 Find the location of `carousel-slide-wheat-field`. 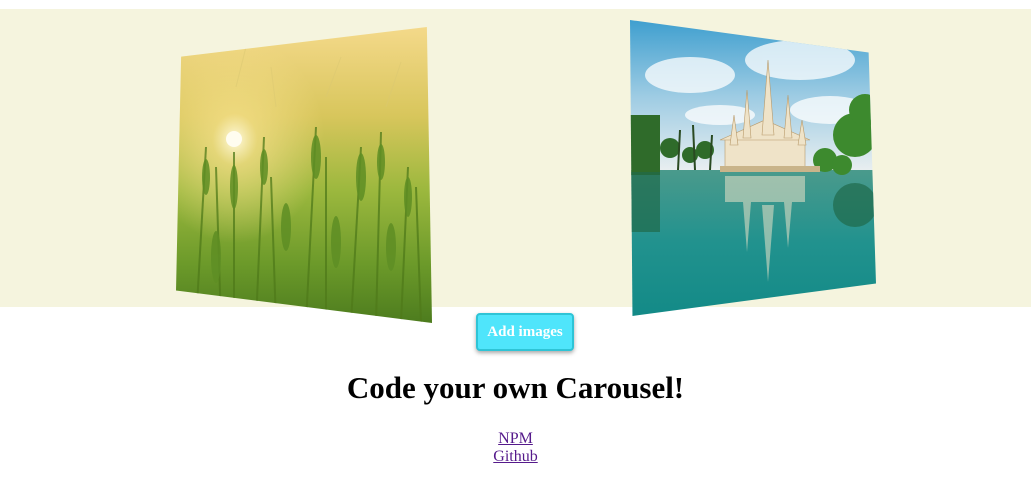

carousel-slide-wheat-field is located at coordinates (304, 175).